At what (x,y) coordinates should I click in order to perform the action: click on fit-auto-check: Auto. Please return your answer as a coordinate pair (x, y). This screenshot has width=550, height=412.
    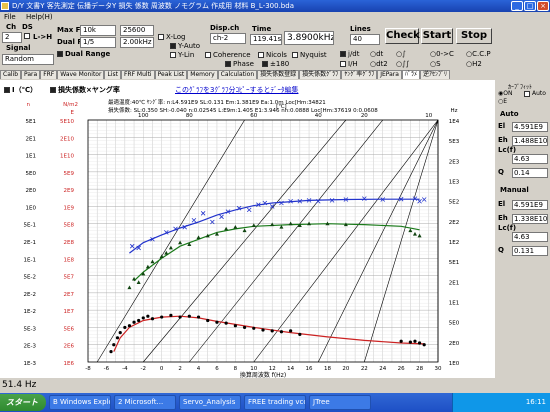
    Looking at the image, I should click on (535, 93).